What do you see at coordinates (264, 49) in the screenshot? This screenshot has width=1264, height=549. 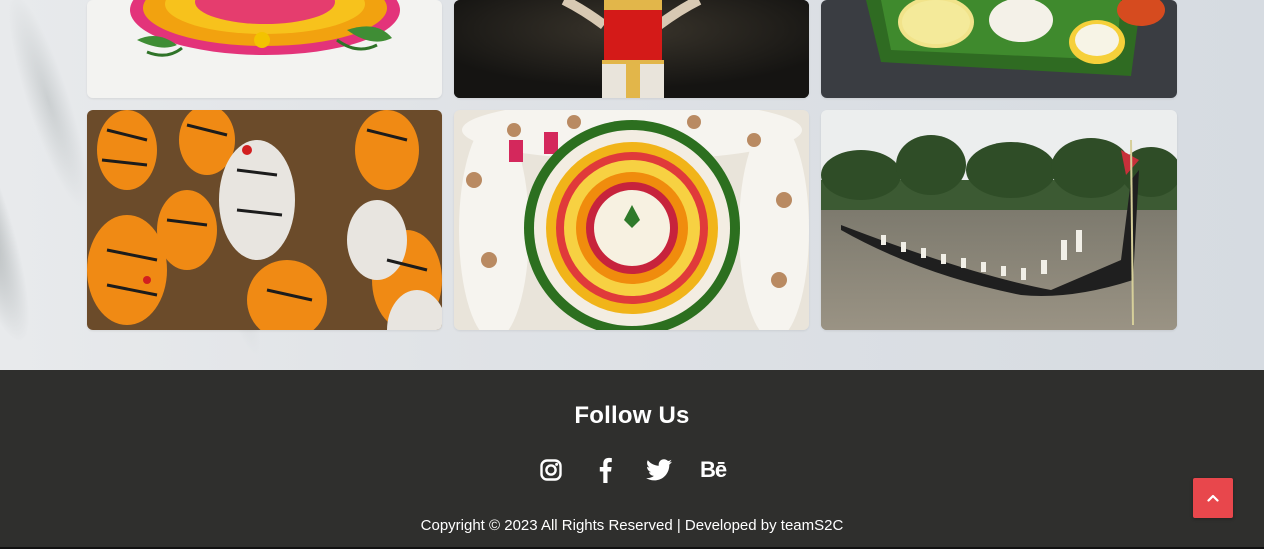 I see `gallery-image-pookalam` at bounding box center [264, 49].